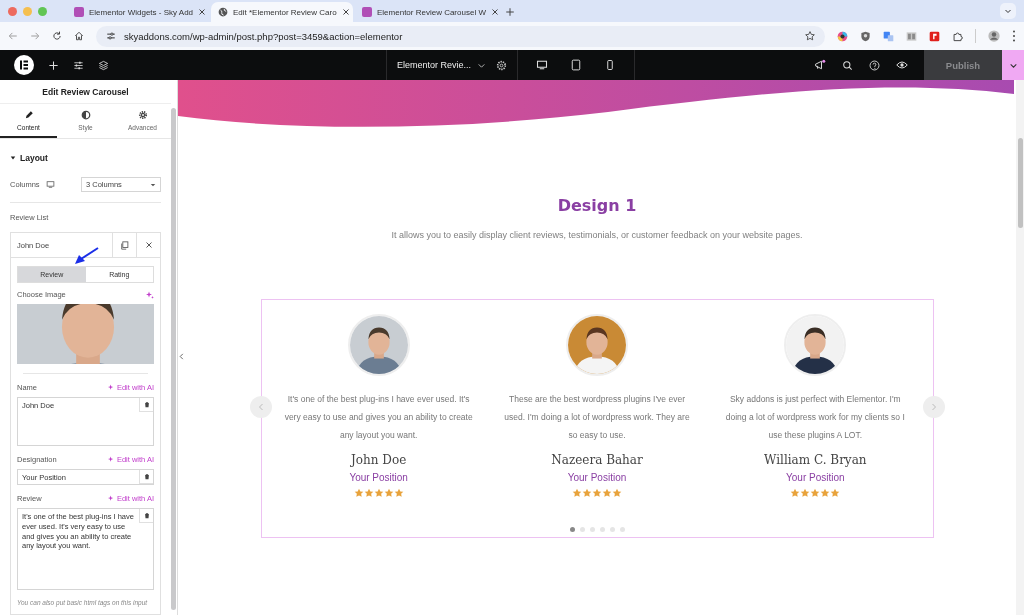  I want to click on reload-icon, so click(57, 36).